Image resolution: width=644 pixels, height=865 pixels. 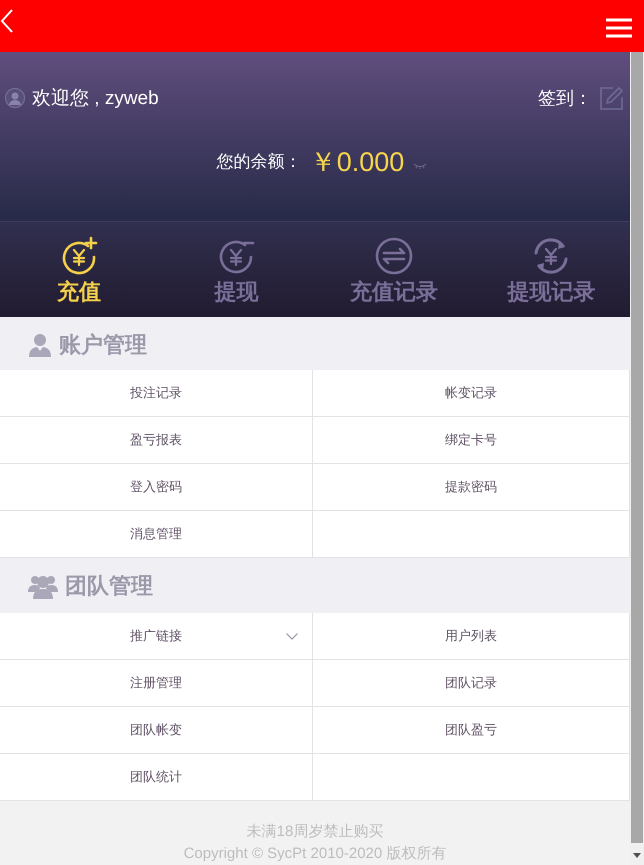 I want to click on balance-amount: ￥0.000, so click(x=357, y=162).